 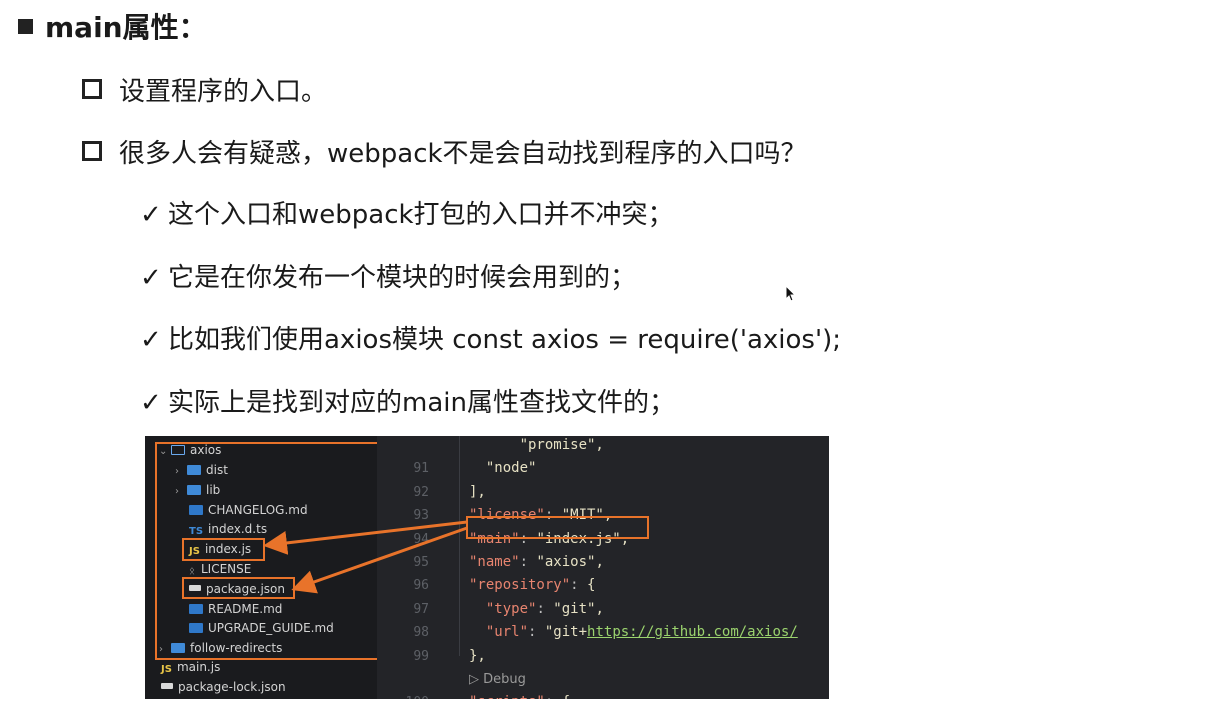 I want to click on bullet-text: 设置程序的入口。, so click(x=223, y=92).